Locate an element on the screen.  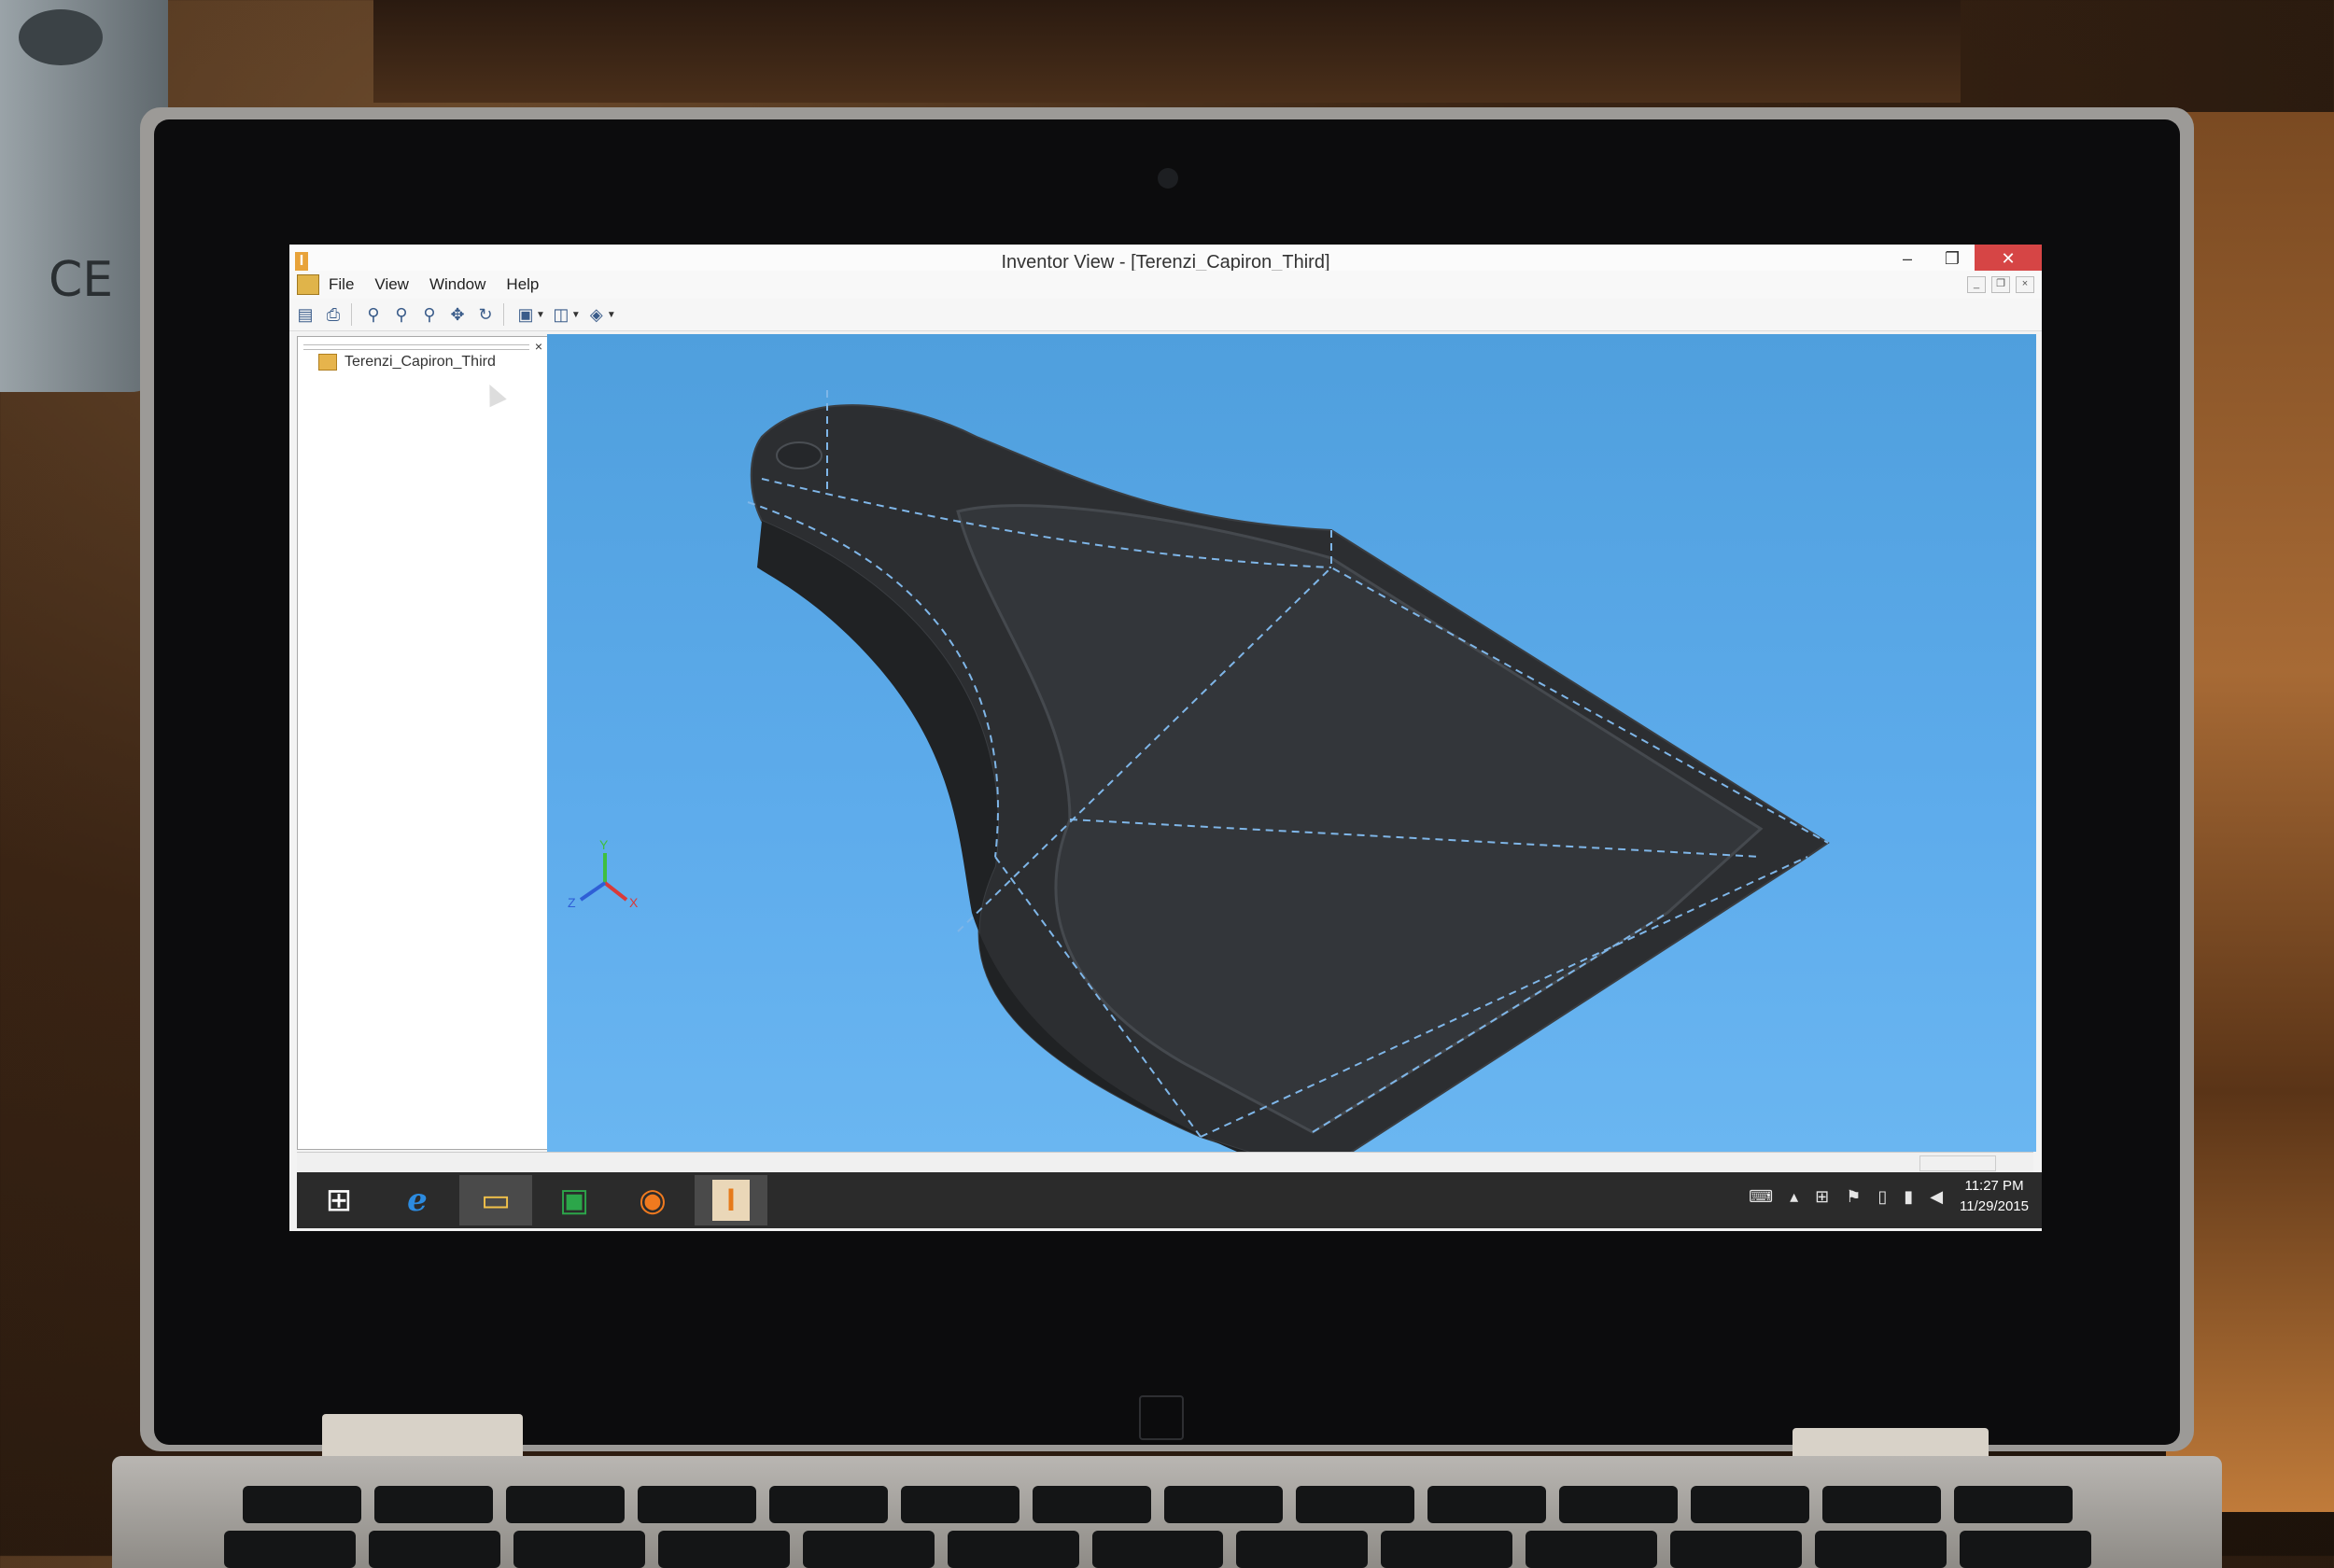
battery-icon: ▯ is located at coordinates (1882, 1197).